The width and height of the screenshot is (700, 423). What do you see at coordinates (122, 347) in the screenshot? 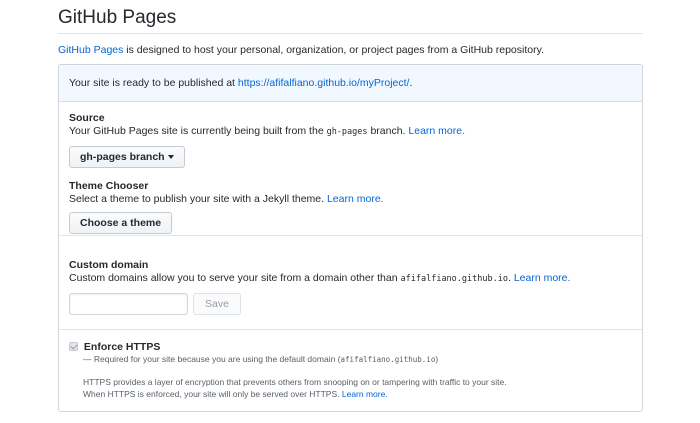
I see `enforce-https-label: Enforce HTTPS` at bounding box center [122, 347].